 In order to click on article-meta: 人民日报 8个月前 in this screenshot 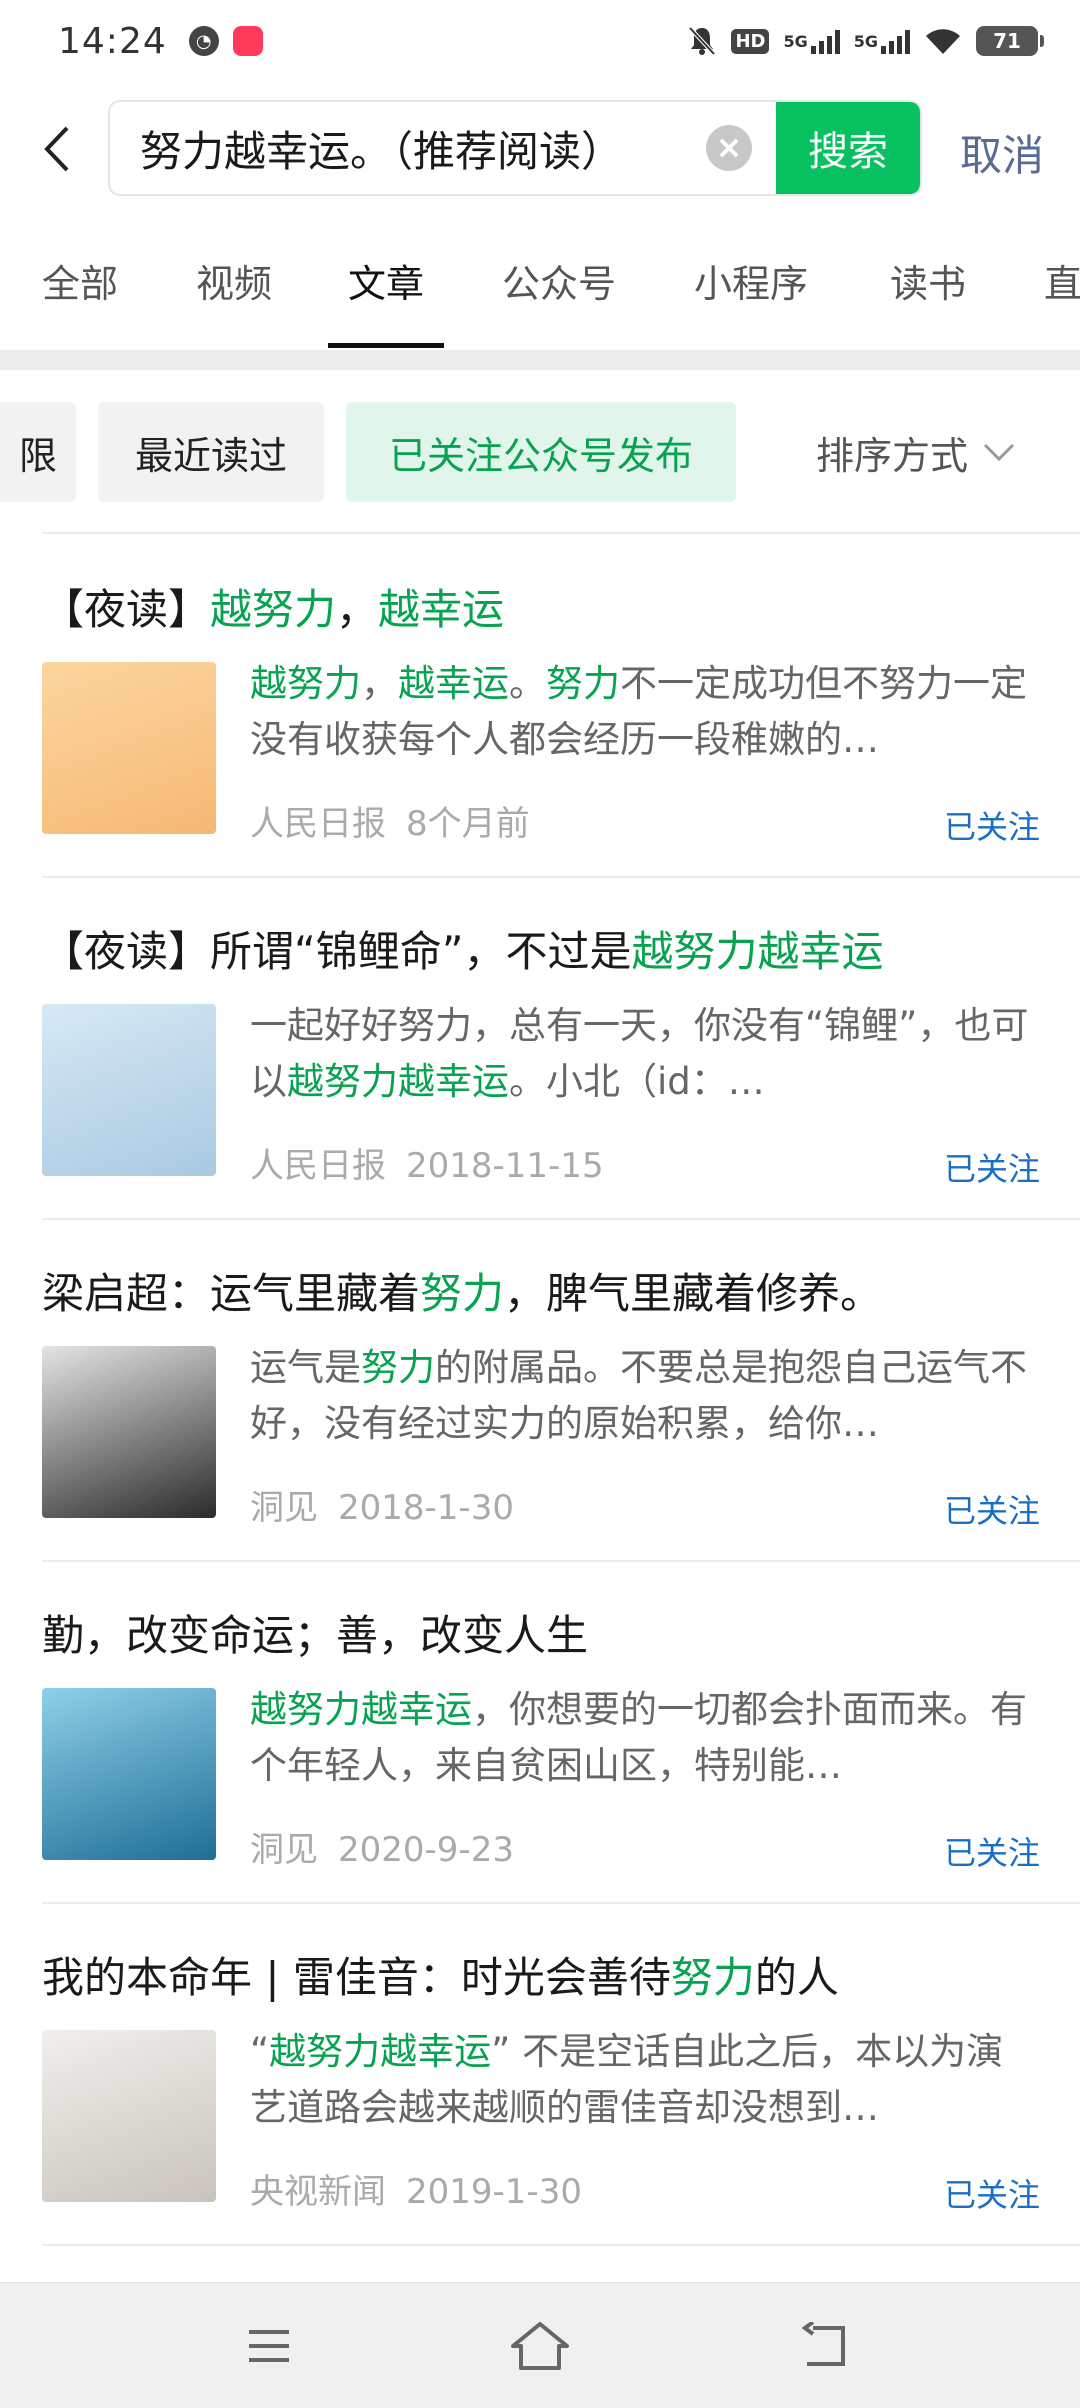, I will do `click(390, 820)`.